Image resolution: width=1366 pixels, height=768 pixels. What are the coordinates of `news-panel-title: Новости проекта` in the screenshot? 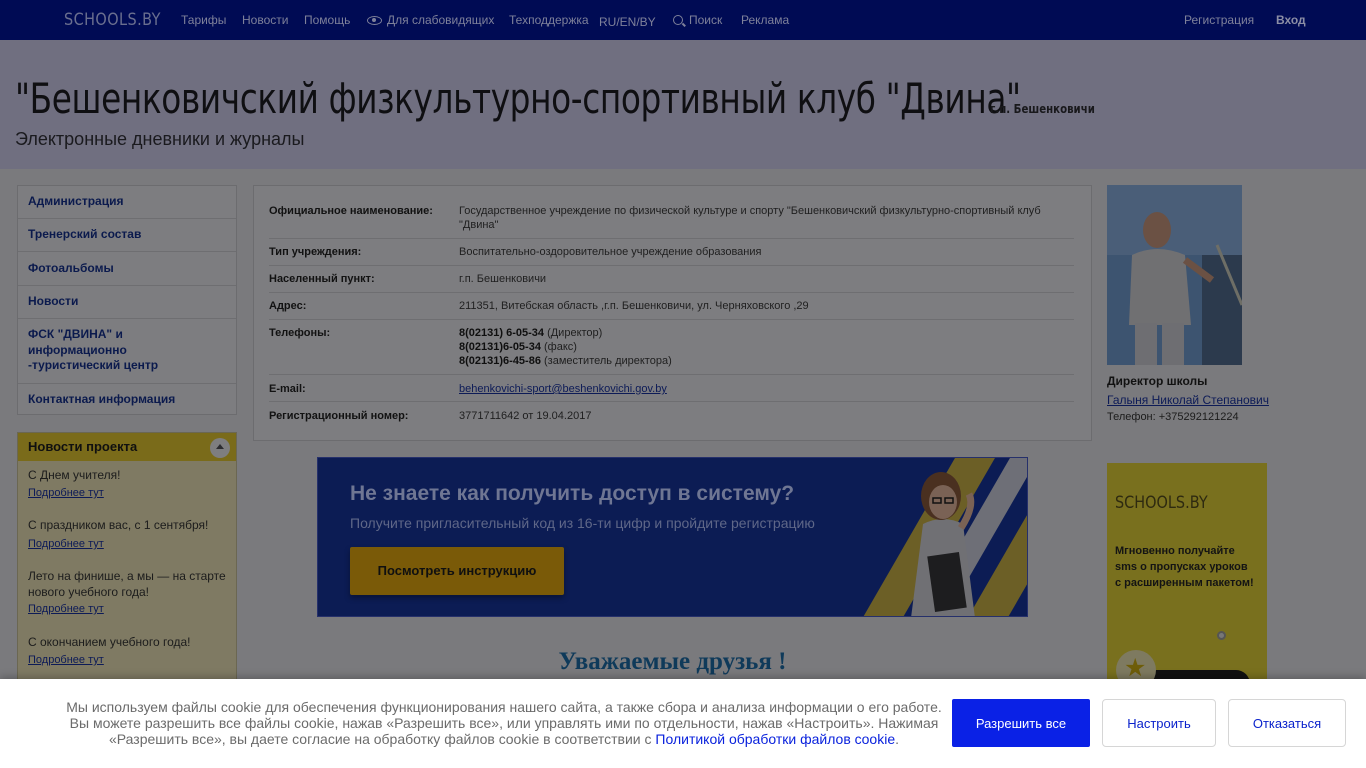 It's located at (83, 446).